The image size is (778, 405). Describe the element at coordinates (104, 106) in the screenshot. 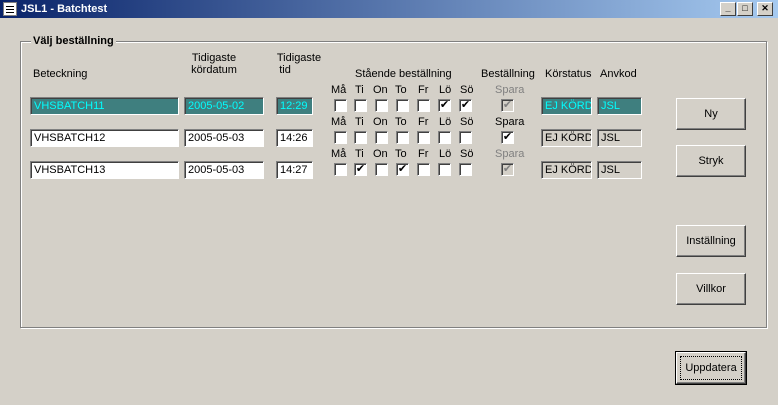

I see `beteckning-field: VHSBATCH11` at that location.